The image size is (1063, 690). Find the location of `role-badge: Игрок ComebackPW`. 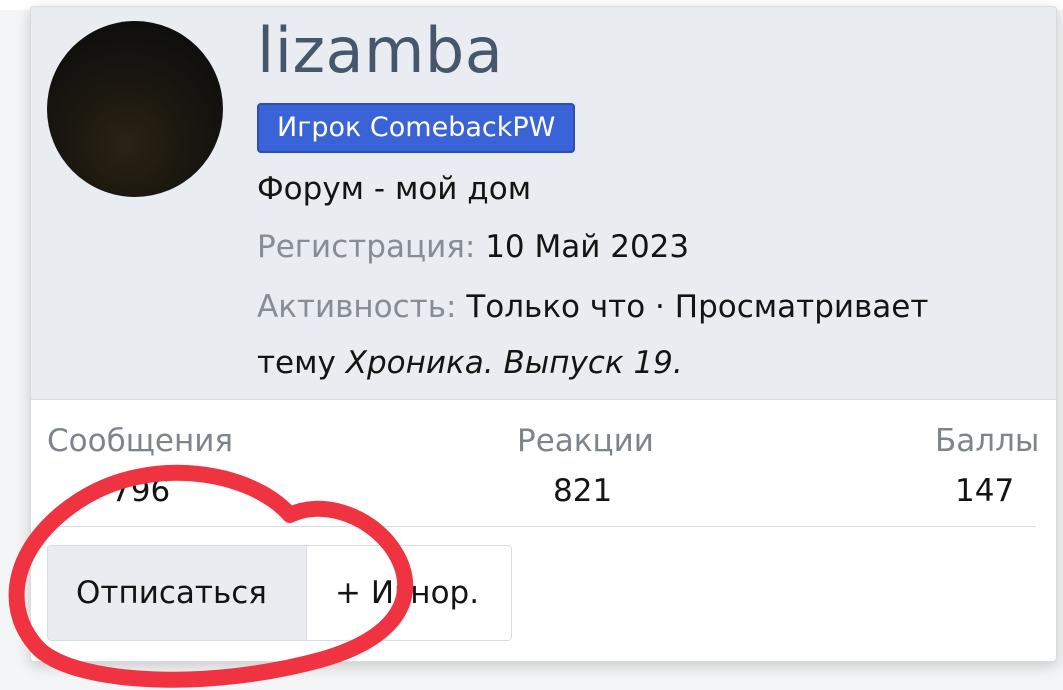

role-badge: Игрок ComebackPW is located at coordinates (416, 128).